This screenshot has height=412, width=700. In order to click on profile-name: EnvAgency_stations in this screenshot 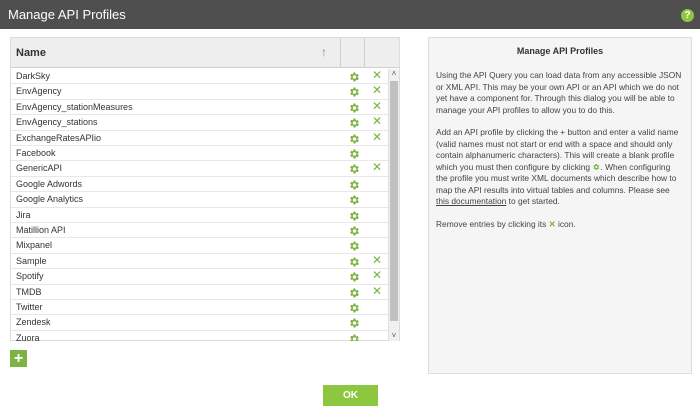, I will do `click(57, 122)`.